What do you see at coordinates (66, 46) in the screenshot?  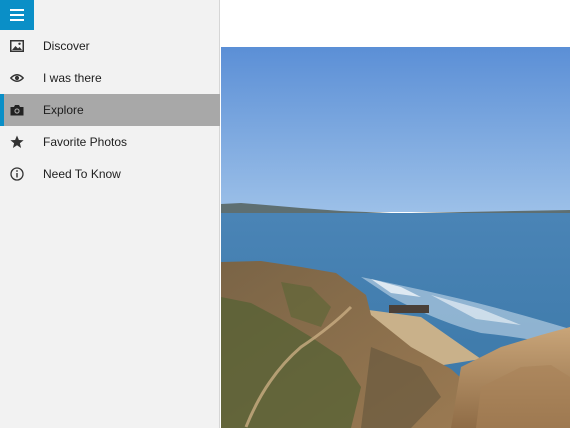 I see `nav-label-discover: Discover` at bounding box center [66, 46].